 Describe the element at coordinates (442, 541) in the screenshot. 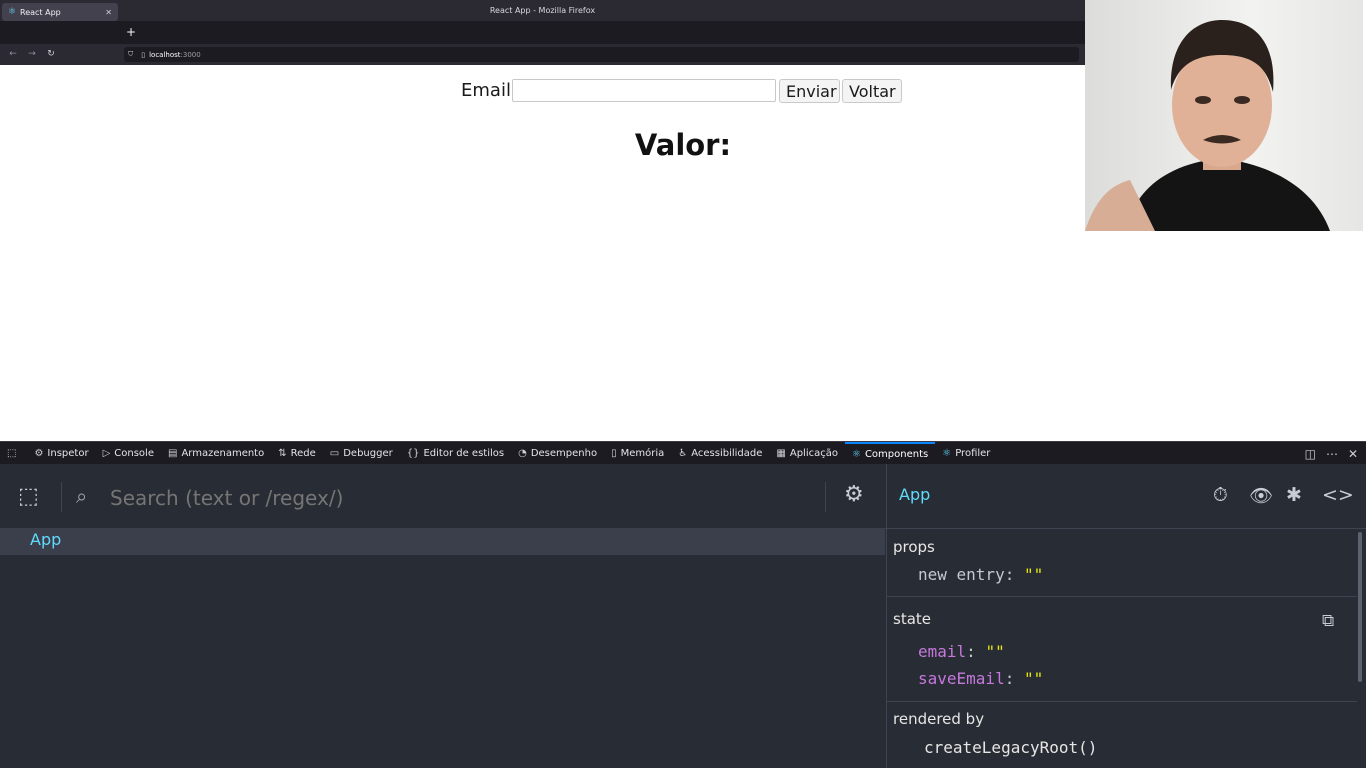

I see `tree-row: App` at that location.